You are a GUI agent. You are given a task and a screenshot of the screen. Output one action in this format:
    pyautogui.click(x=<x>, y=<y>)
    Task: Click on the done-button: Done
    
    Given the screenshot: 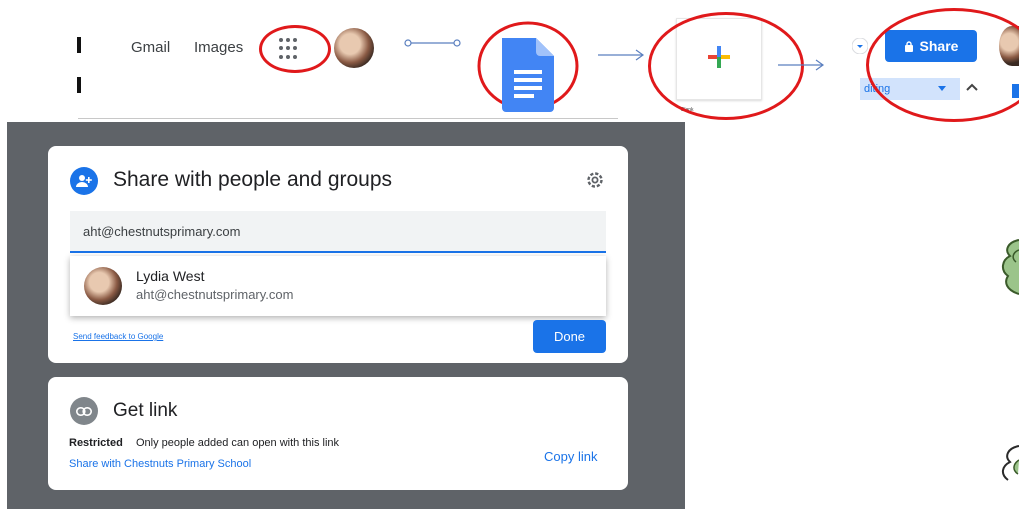 What is the action you would take?
    pyautogui.click(x=569, y=336)
    